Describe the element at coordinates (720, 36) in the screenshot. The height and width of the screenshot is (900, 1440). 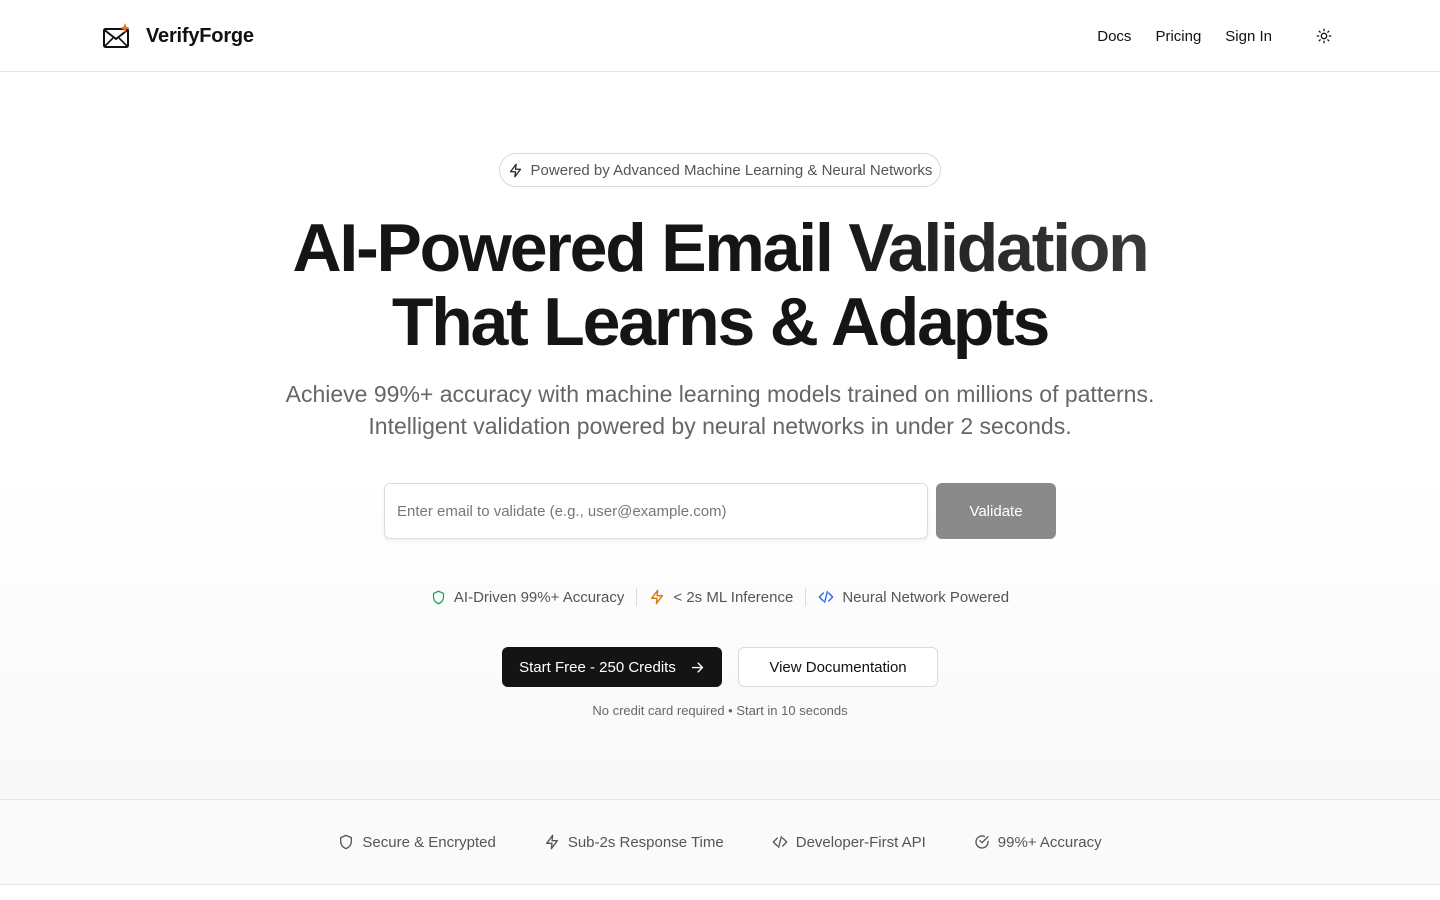
I see `site-header: VerifyForge Docs Pricing Sign In` at that location.